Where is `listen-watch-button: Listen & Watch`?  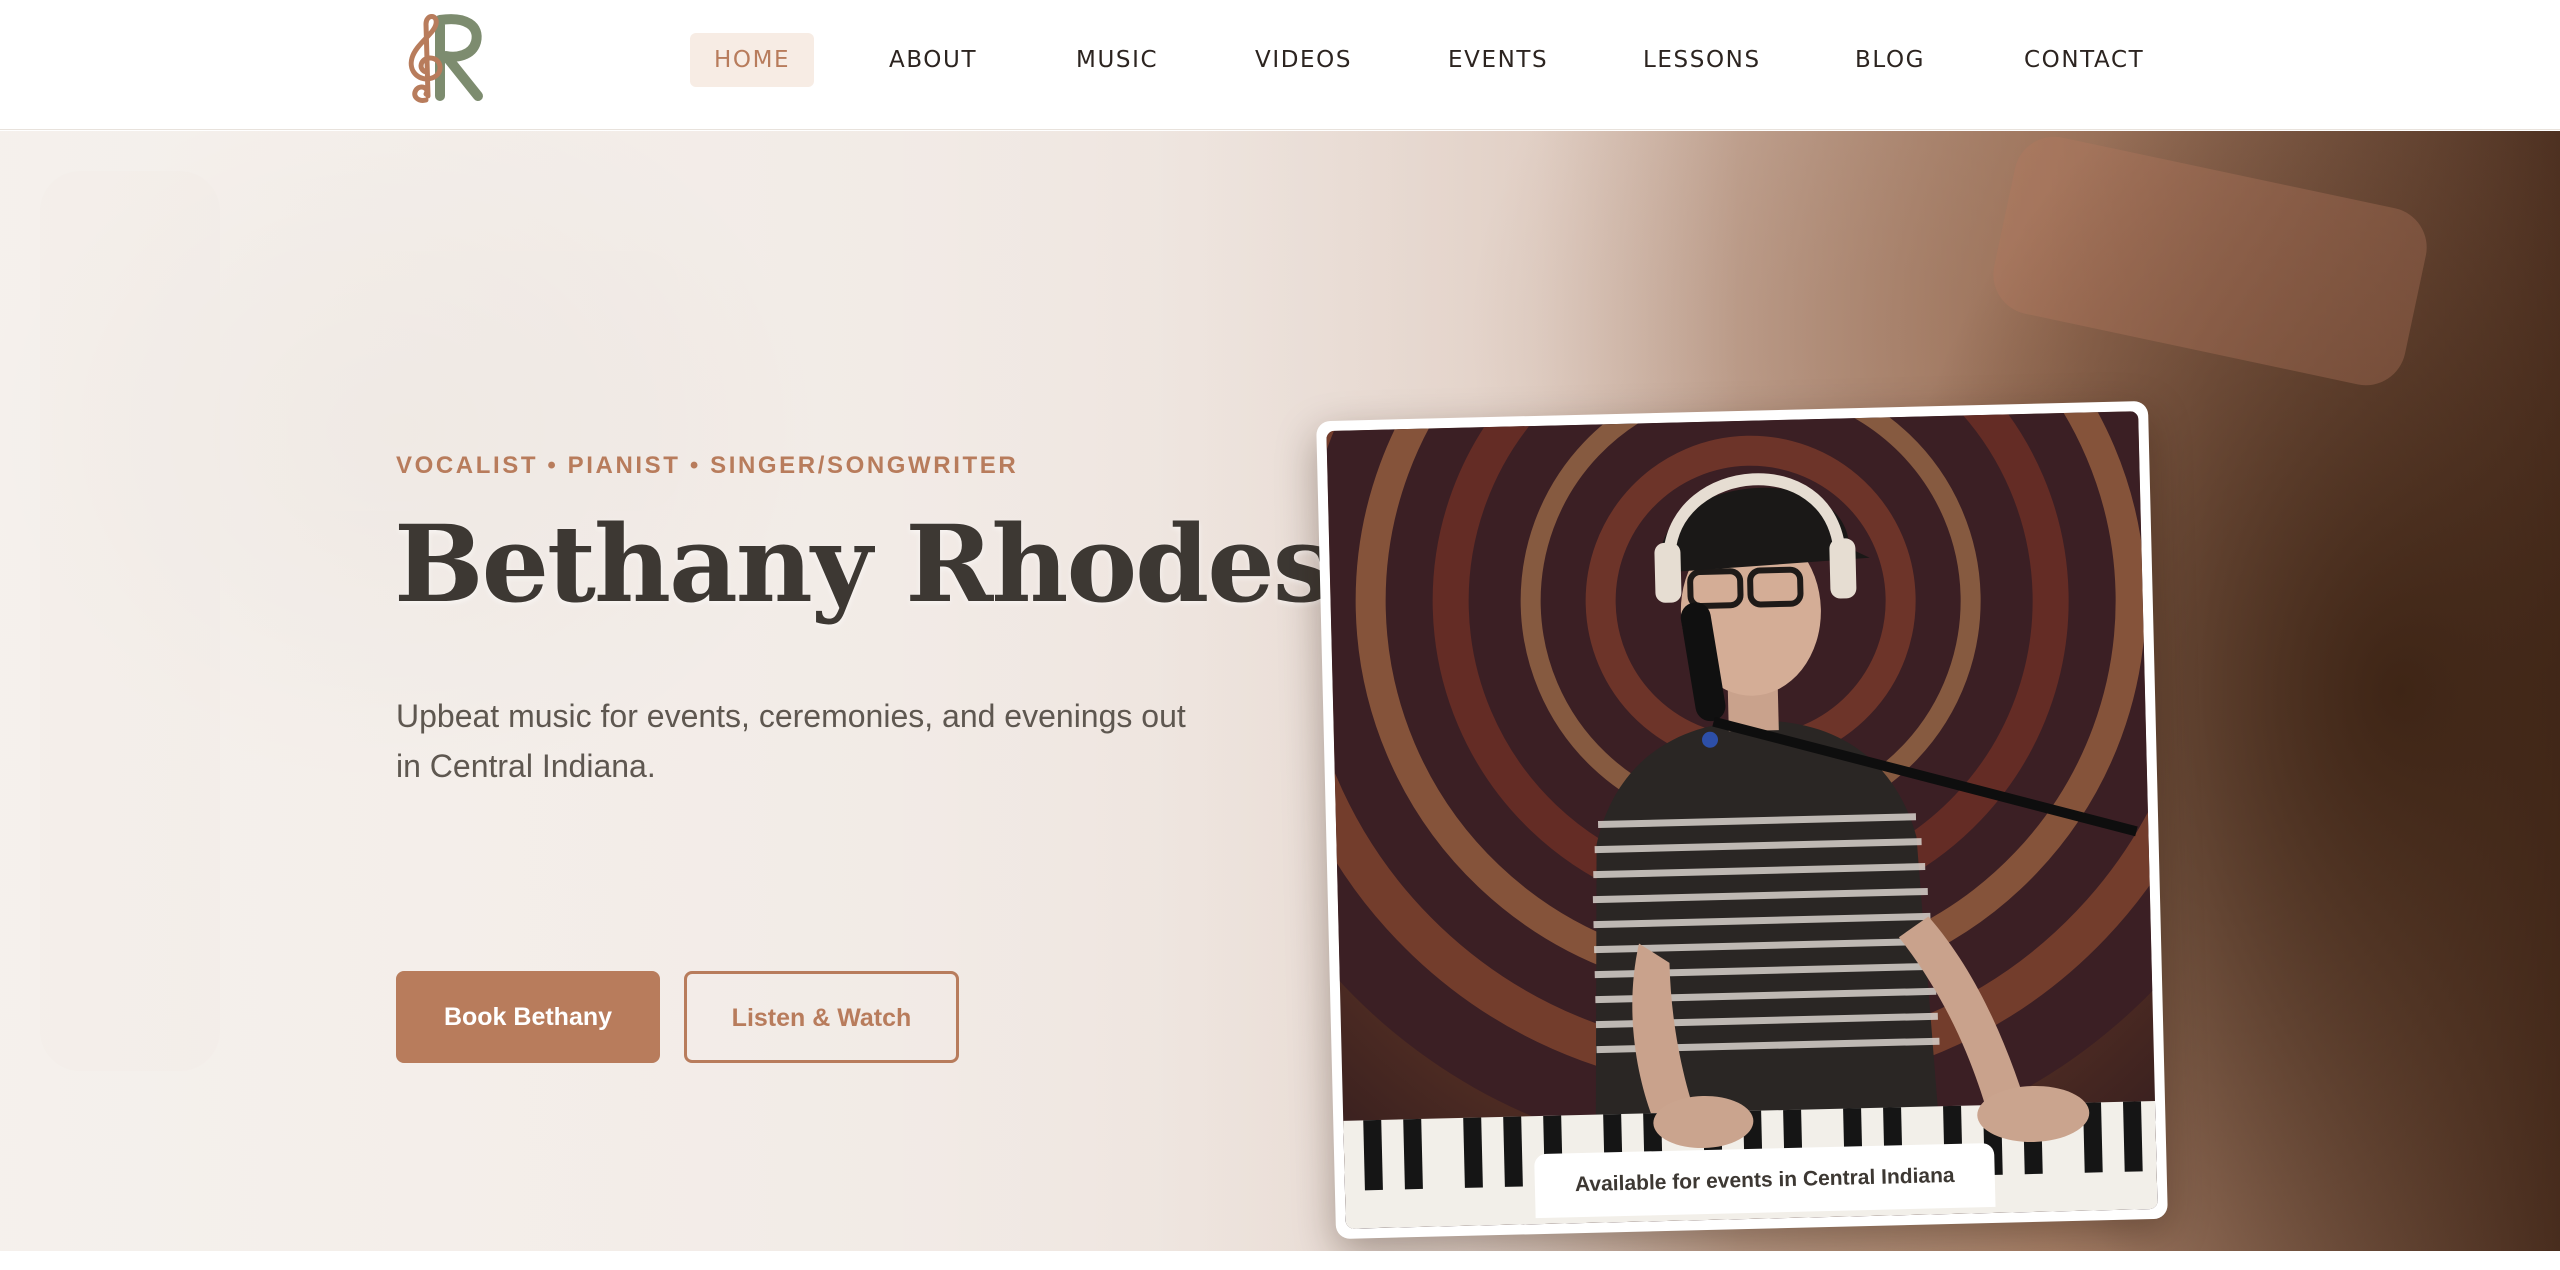
listen-watch-button: Listen & Watch is located at coordinates (821, 1017).